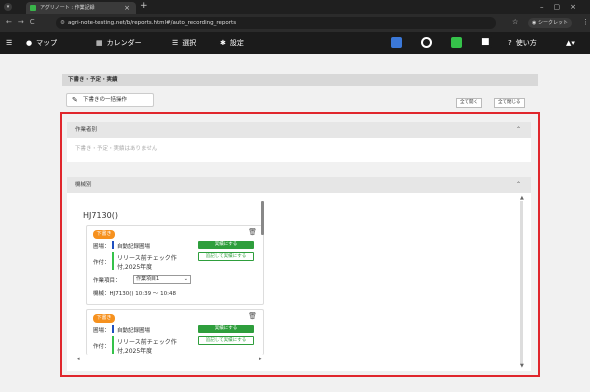 The height and width of the screenshot is (392, 590). What do you see at coordinates (526, 43) in the screenshot?
I see `nav-help-label: 使い方` at bounding box center [526, 43].